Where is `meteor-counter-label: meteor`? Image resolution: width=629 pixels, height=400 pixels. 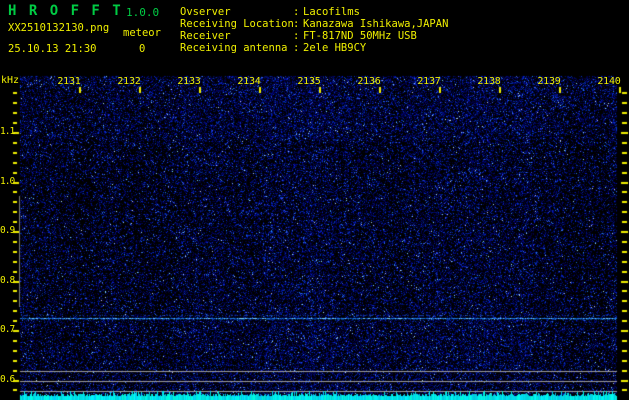
meteor-counter-label: meteor is located at coordinates (142, 33).